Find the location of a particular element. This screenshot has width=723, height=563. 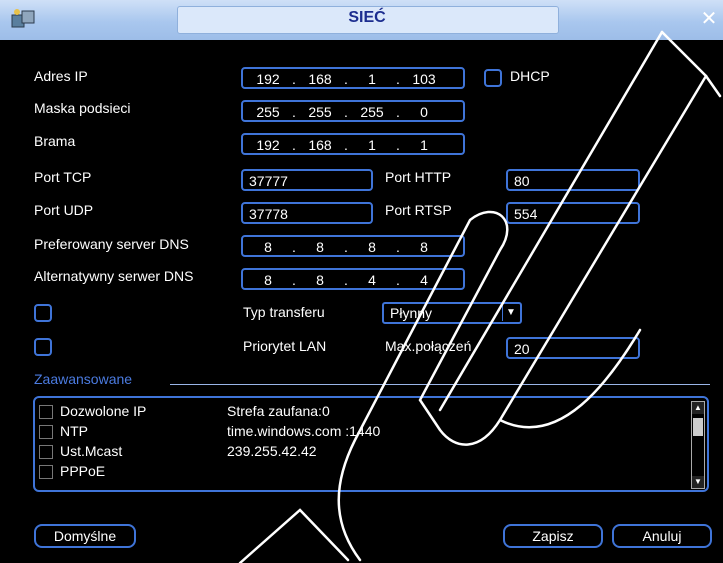

title-bar: SIEĆ ✕ is located at coordinates (361, 20).